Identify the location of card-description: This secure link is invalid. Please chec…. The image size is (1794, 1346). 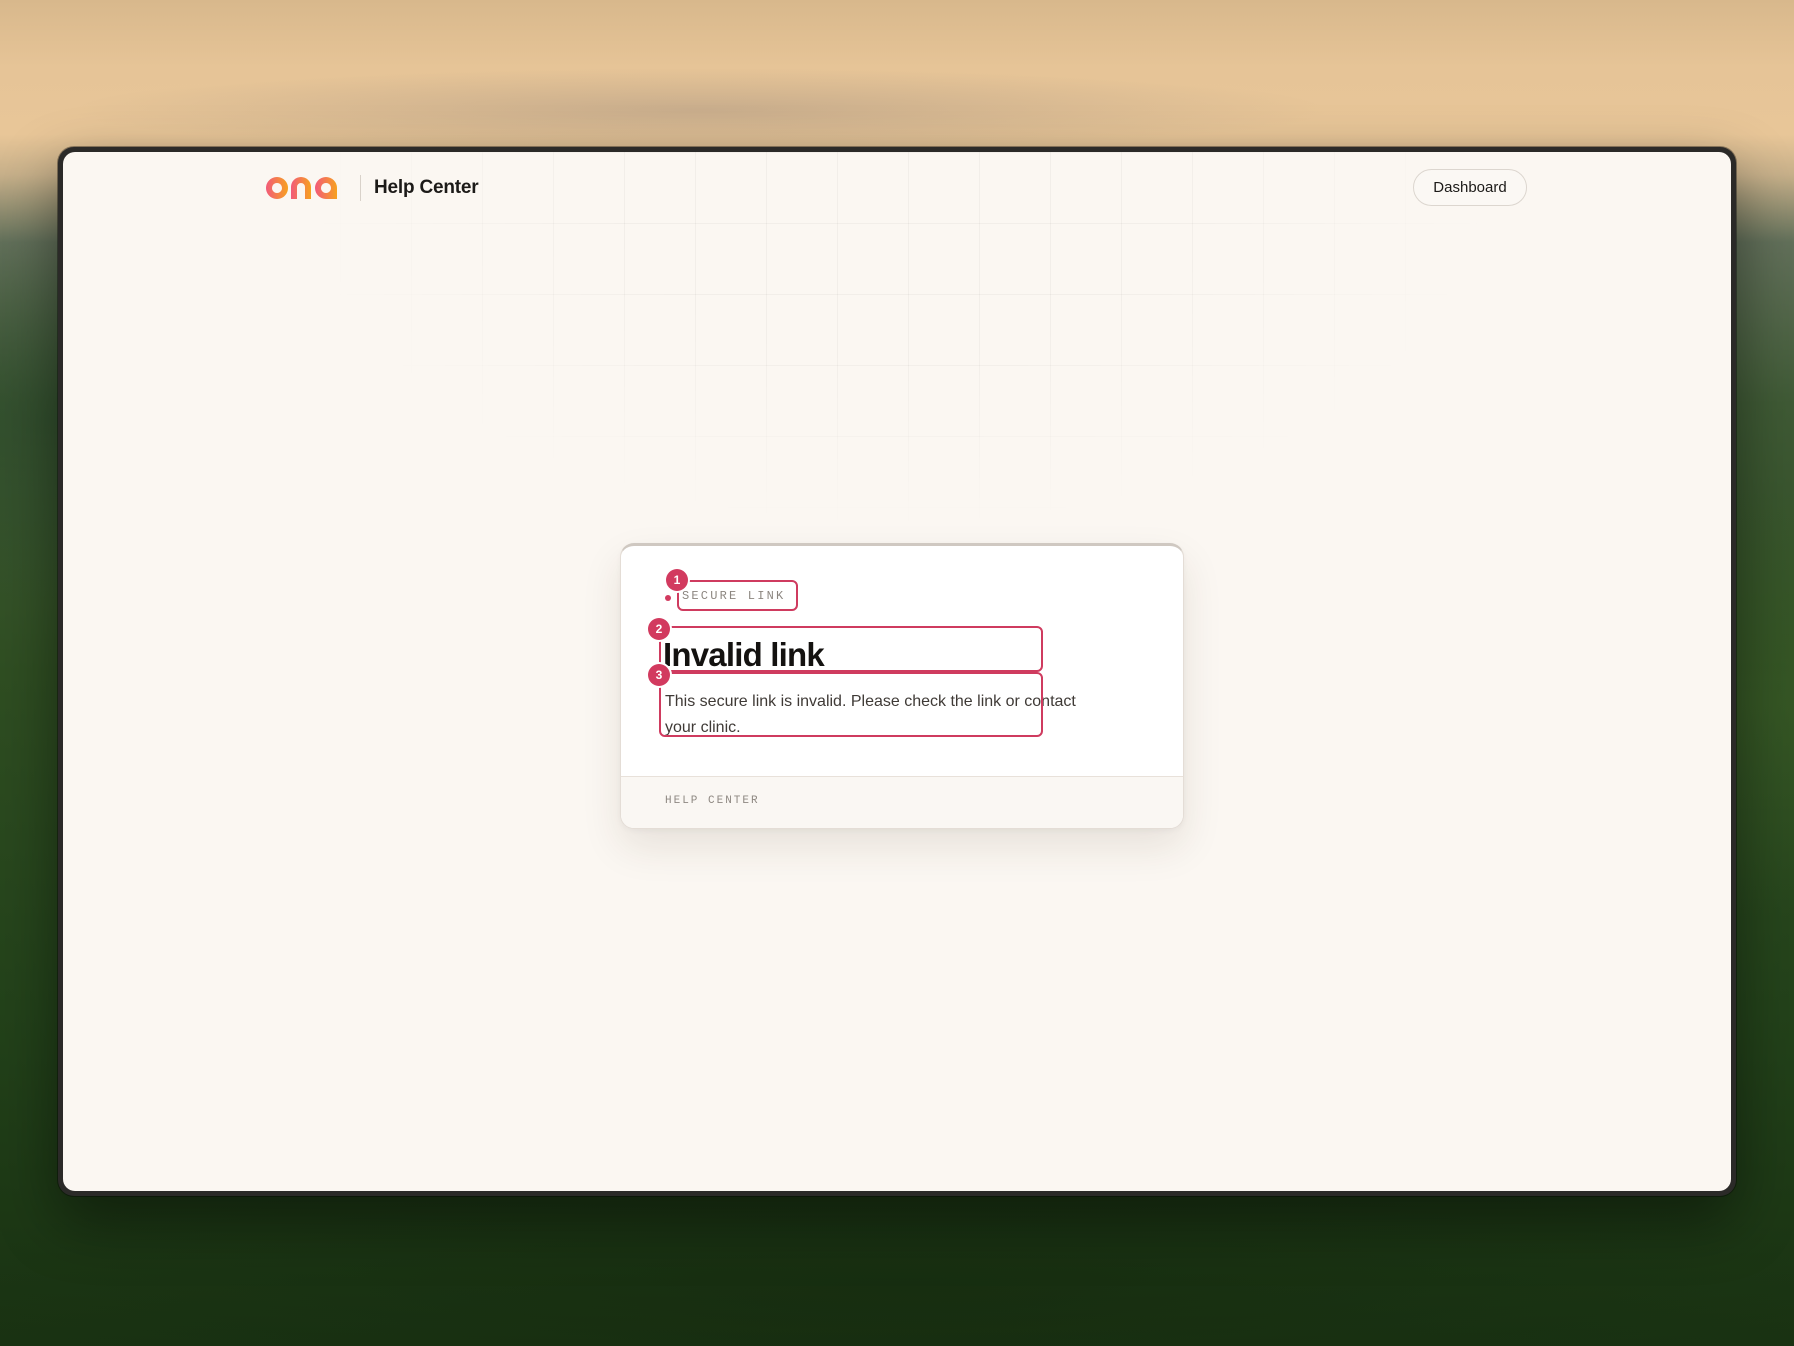
(870, 714).